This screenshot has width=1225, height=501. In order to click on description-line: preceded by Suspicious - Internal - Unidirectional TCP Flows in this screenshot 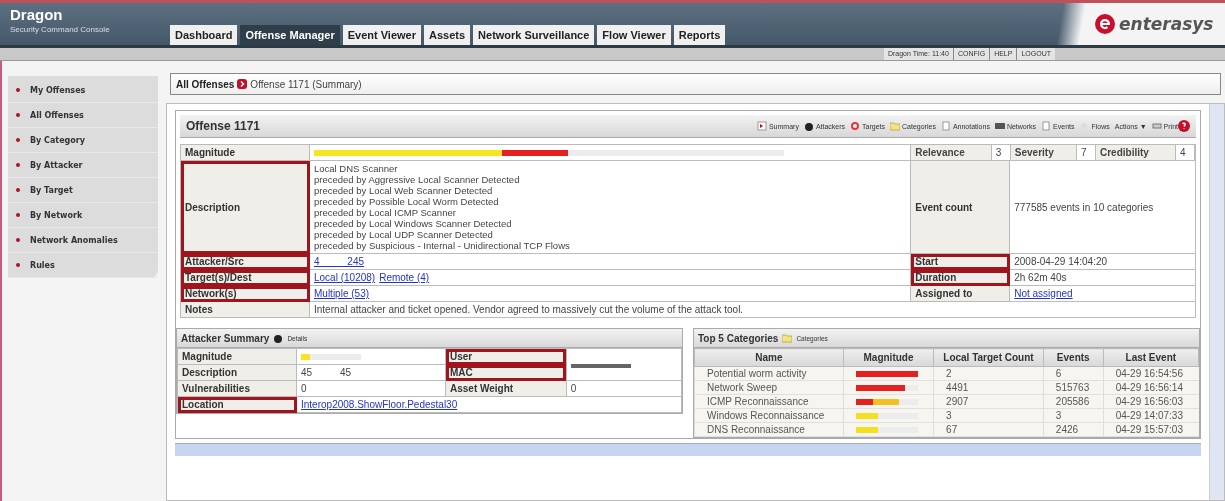, I will do `click(442, 245)`.